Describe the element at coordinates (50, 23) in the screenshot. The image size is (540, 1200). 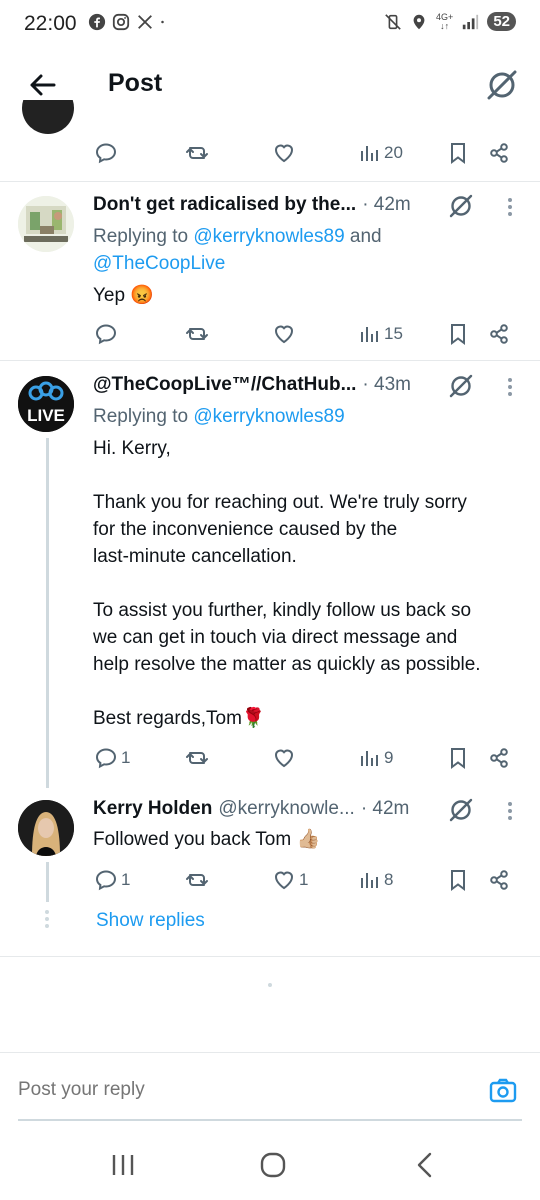
I see `status-time: 22:00` at that location.